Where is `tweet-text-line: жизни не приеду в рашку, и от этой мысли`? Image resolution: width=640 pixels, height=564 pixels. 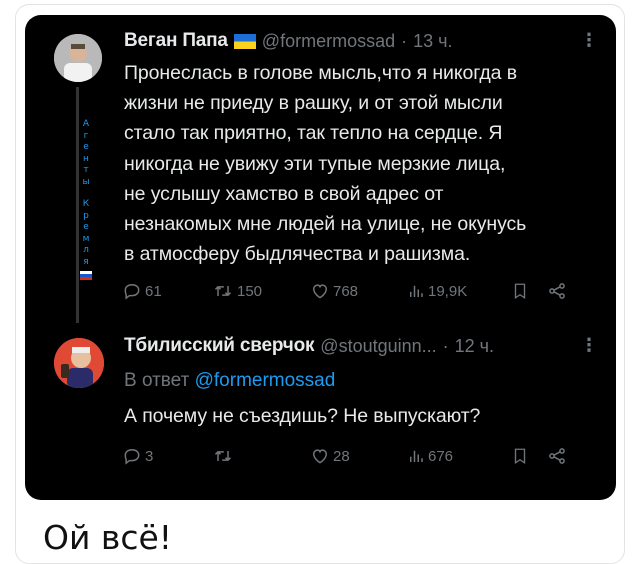 tweet-text-line: жизни не приеду в рашку, и от этой мысли is located at coordinates (313, 103).